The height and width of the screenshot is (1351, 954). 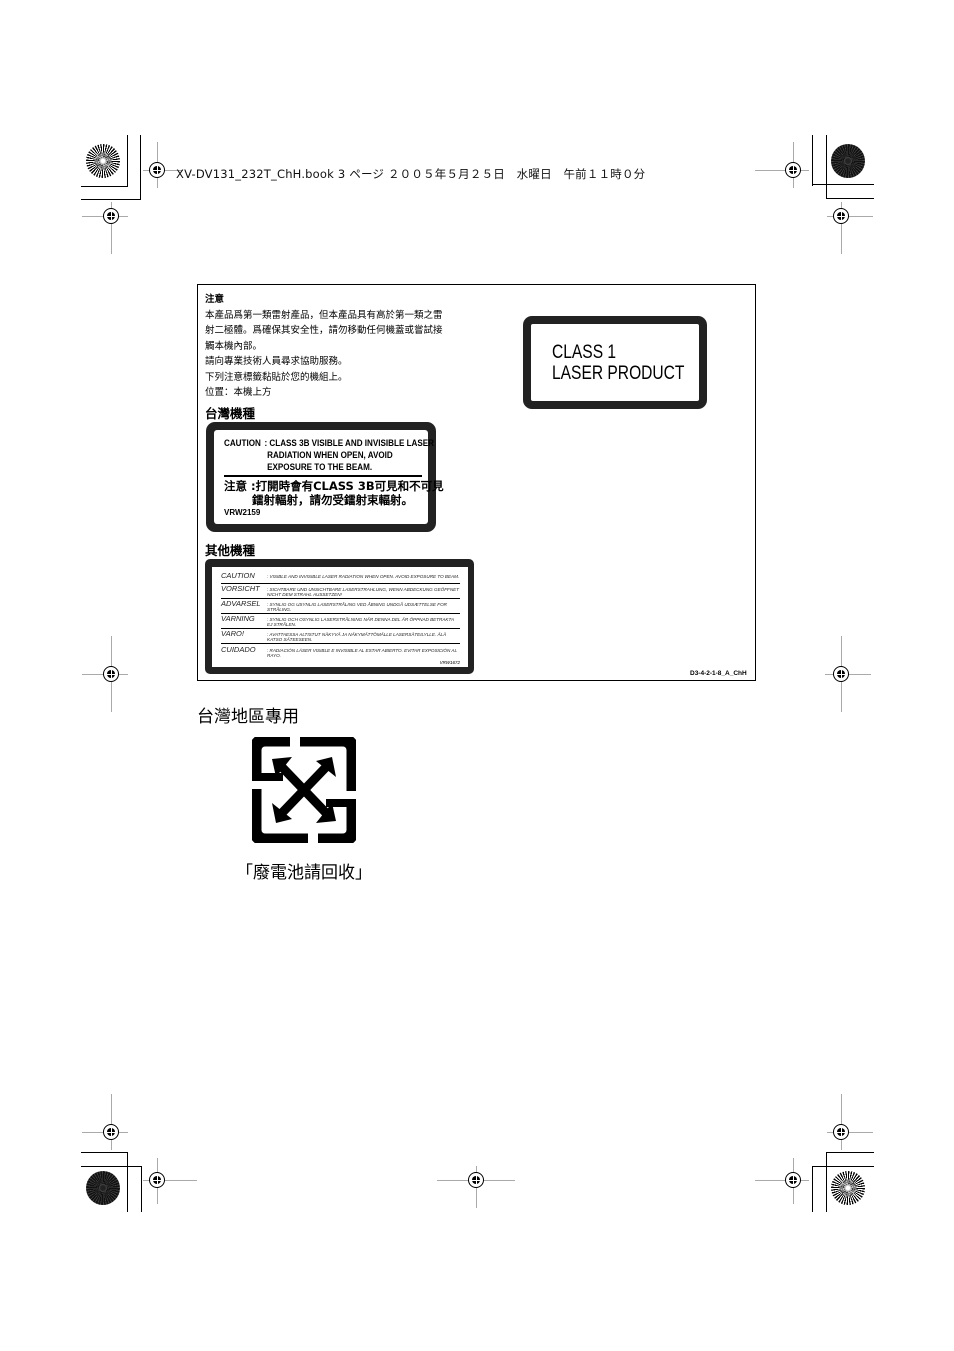 I want to click on caution-zh-line: 注意 :打開時會有CLASS 3B可見和不可見, so click(x=334, y=486).